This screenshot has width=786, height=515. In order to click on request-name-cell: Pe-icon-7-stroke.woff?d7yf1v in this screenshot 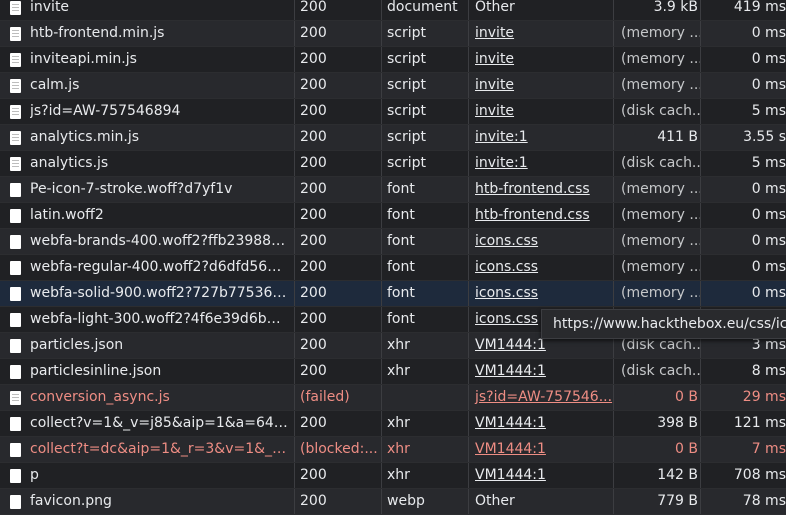, I will do `click(147, 189)`.